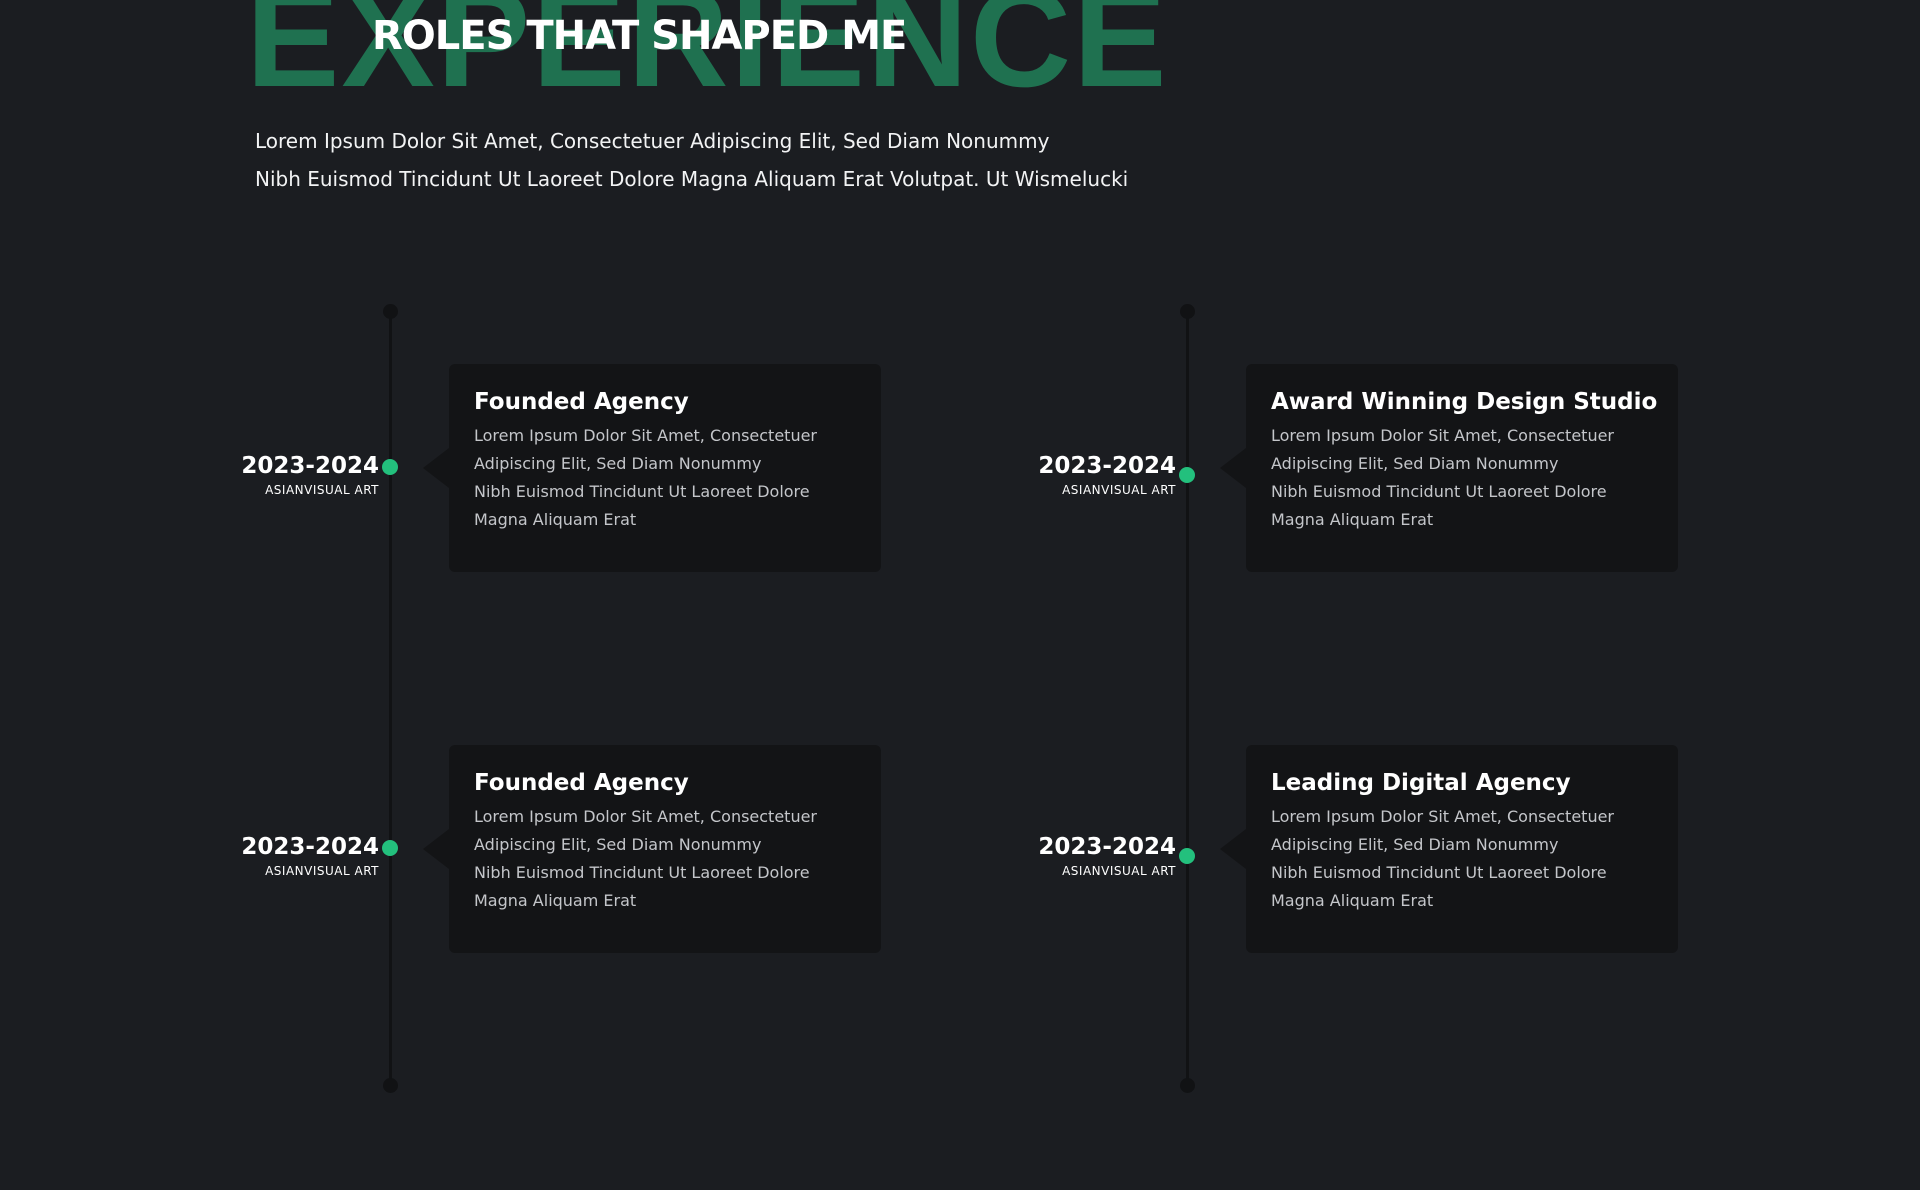  Describe the element at coordinates (1464, 402) in the screenshot. I see `card-title: Award Winning Design Studio` at that location.